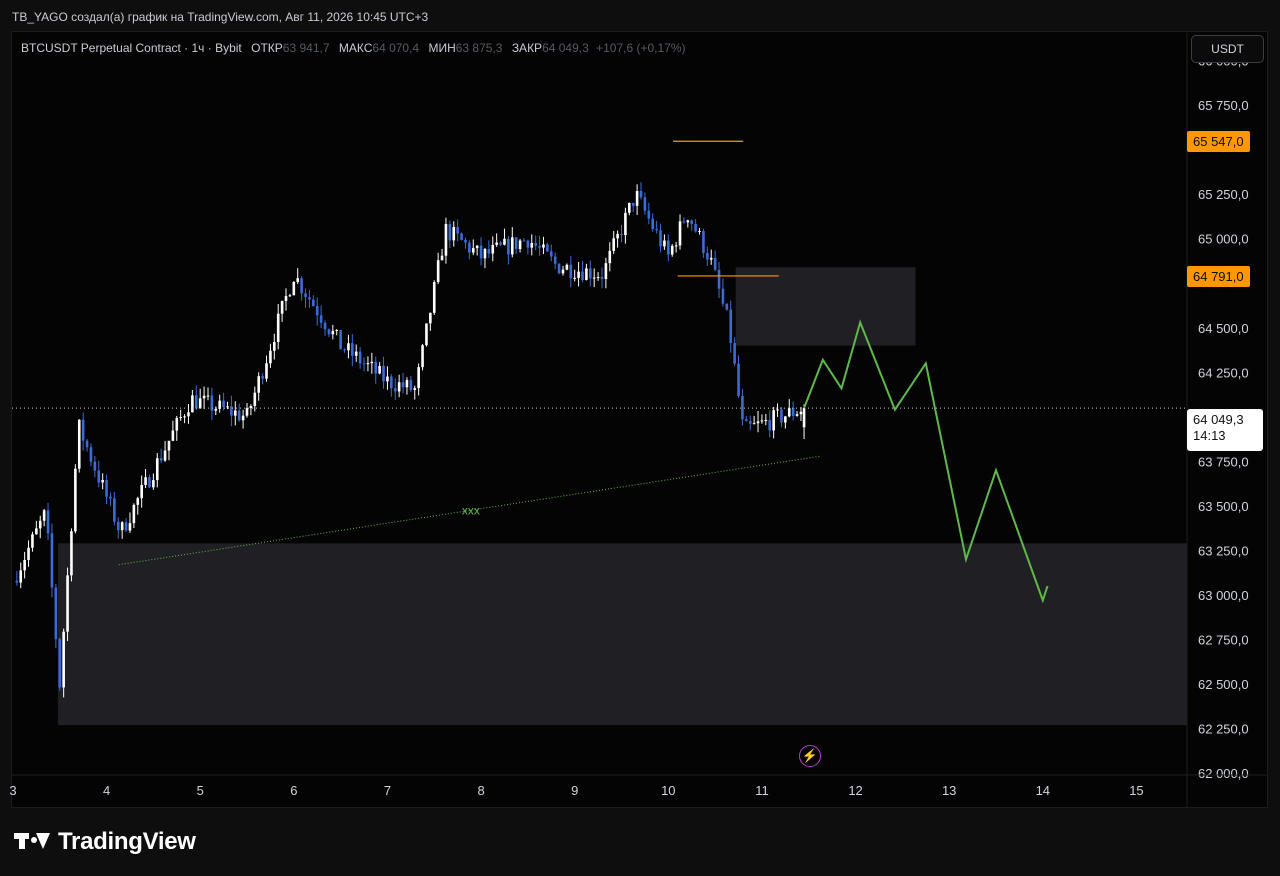  I want to click on y-tick-label: 63 000,0, so click(1223, 595).